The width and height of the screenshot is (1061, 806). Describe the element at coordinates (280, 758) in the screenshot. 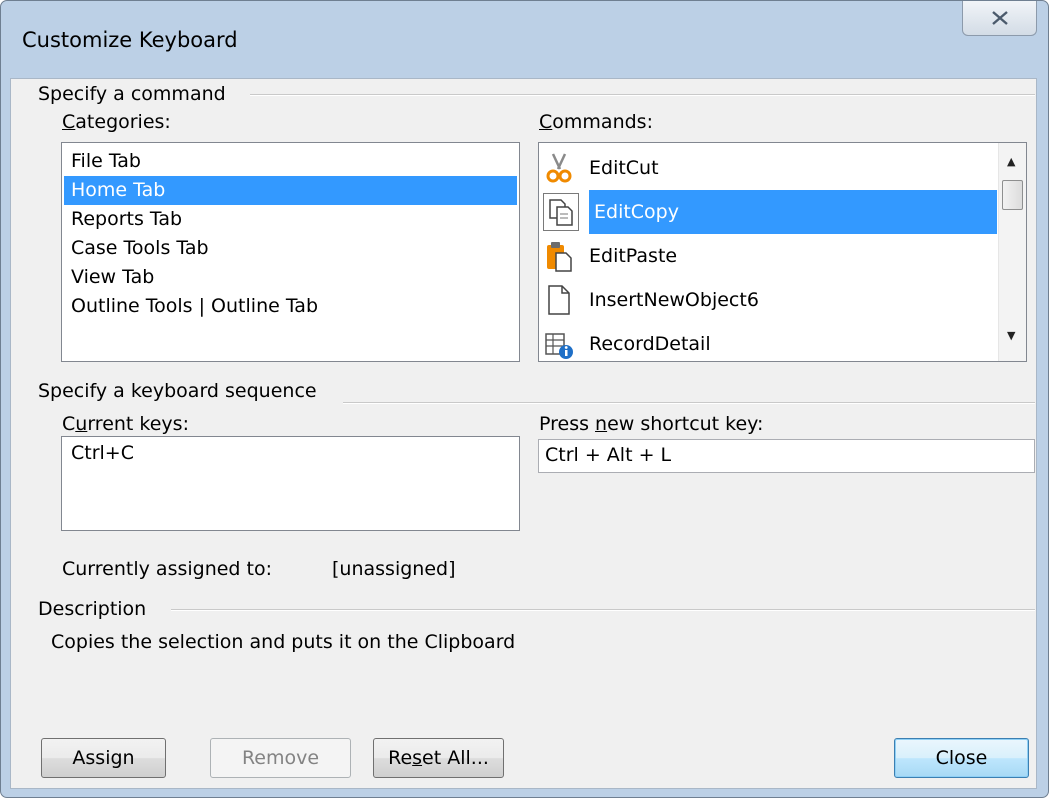

I see `remove-button: Remove` at that location.